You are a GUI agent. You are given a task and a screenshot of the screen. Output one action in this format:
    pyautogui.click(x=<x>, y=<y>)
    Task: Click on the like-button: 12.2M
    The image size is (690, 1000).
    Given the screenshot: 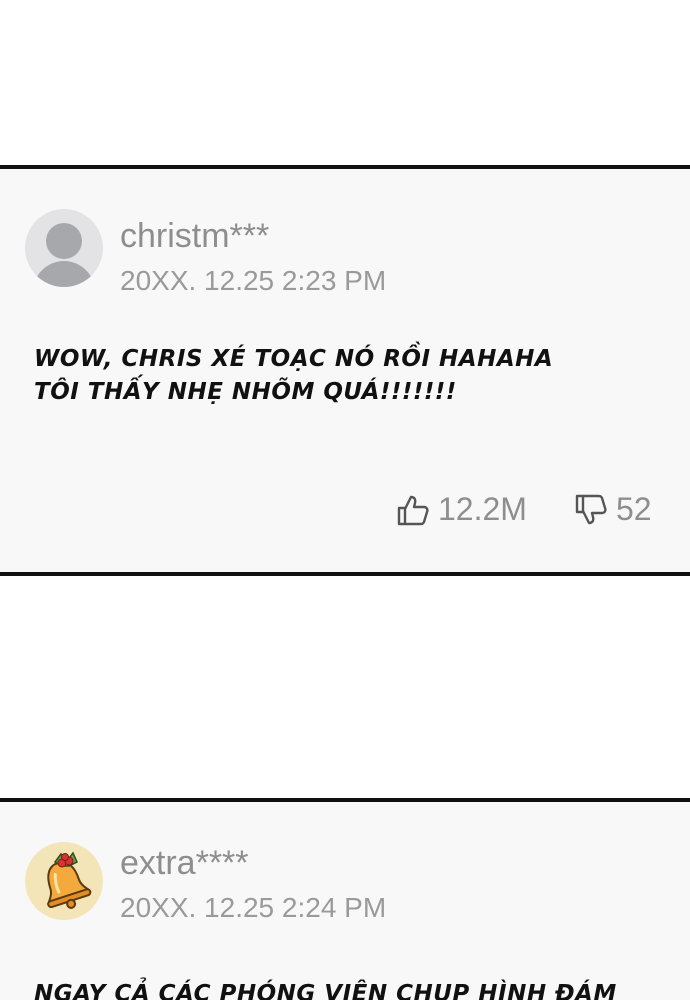 What is the action you would take?
    pyautogui.click(x=461, y=509)
    